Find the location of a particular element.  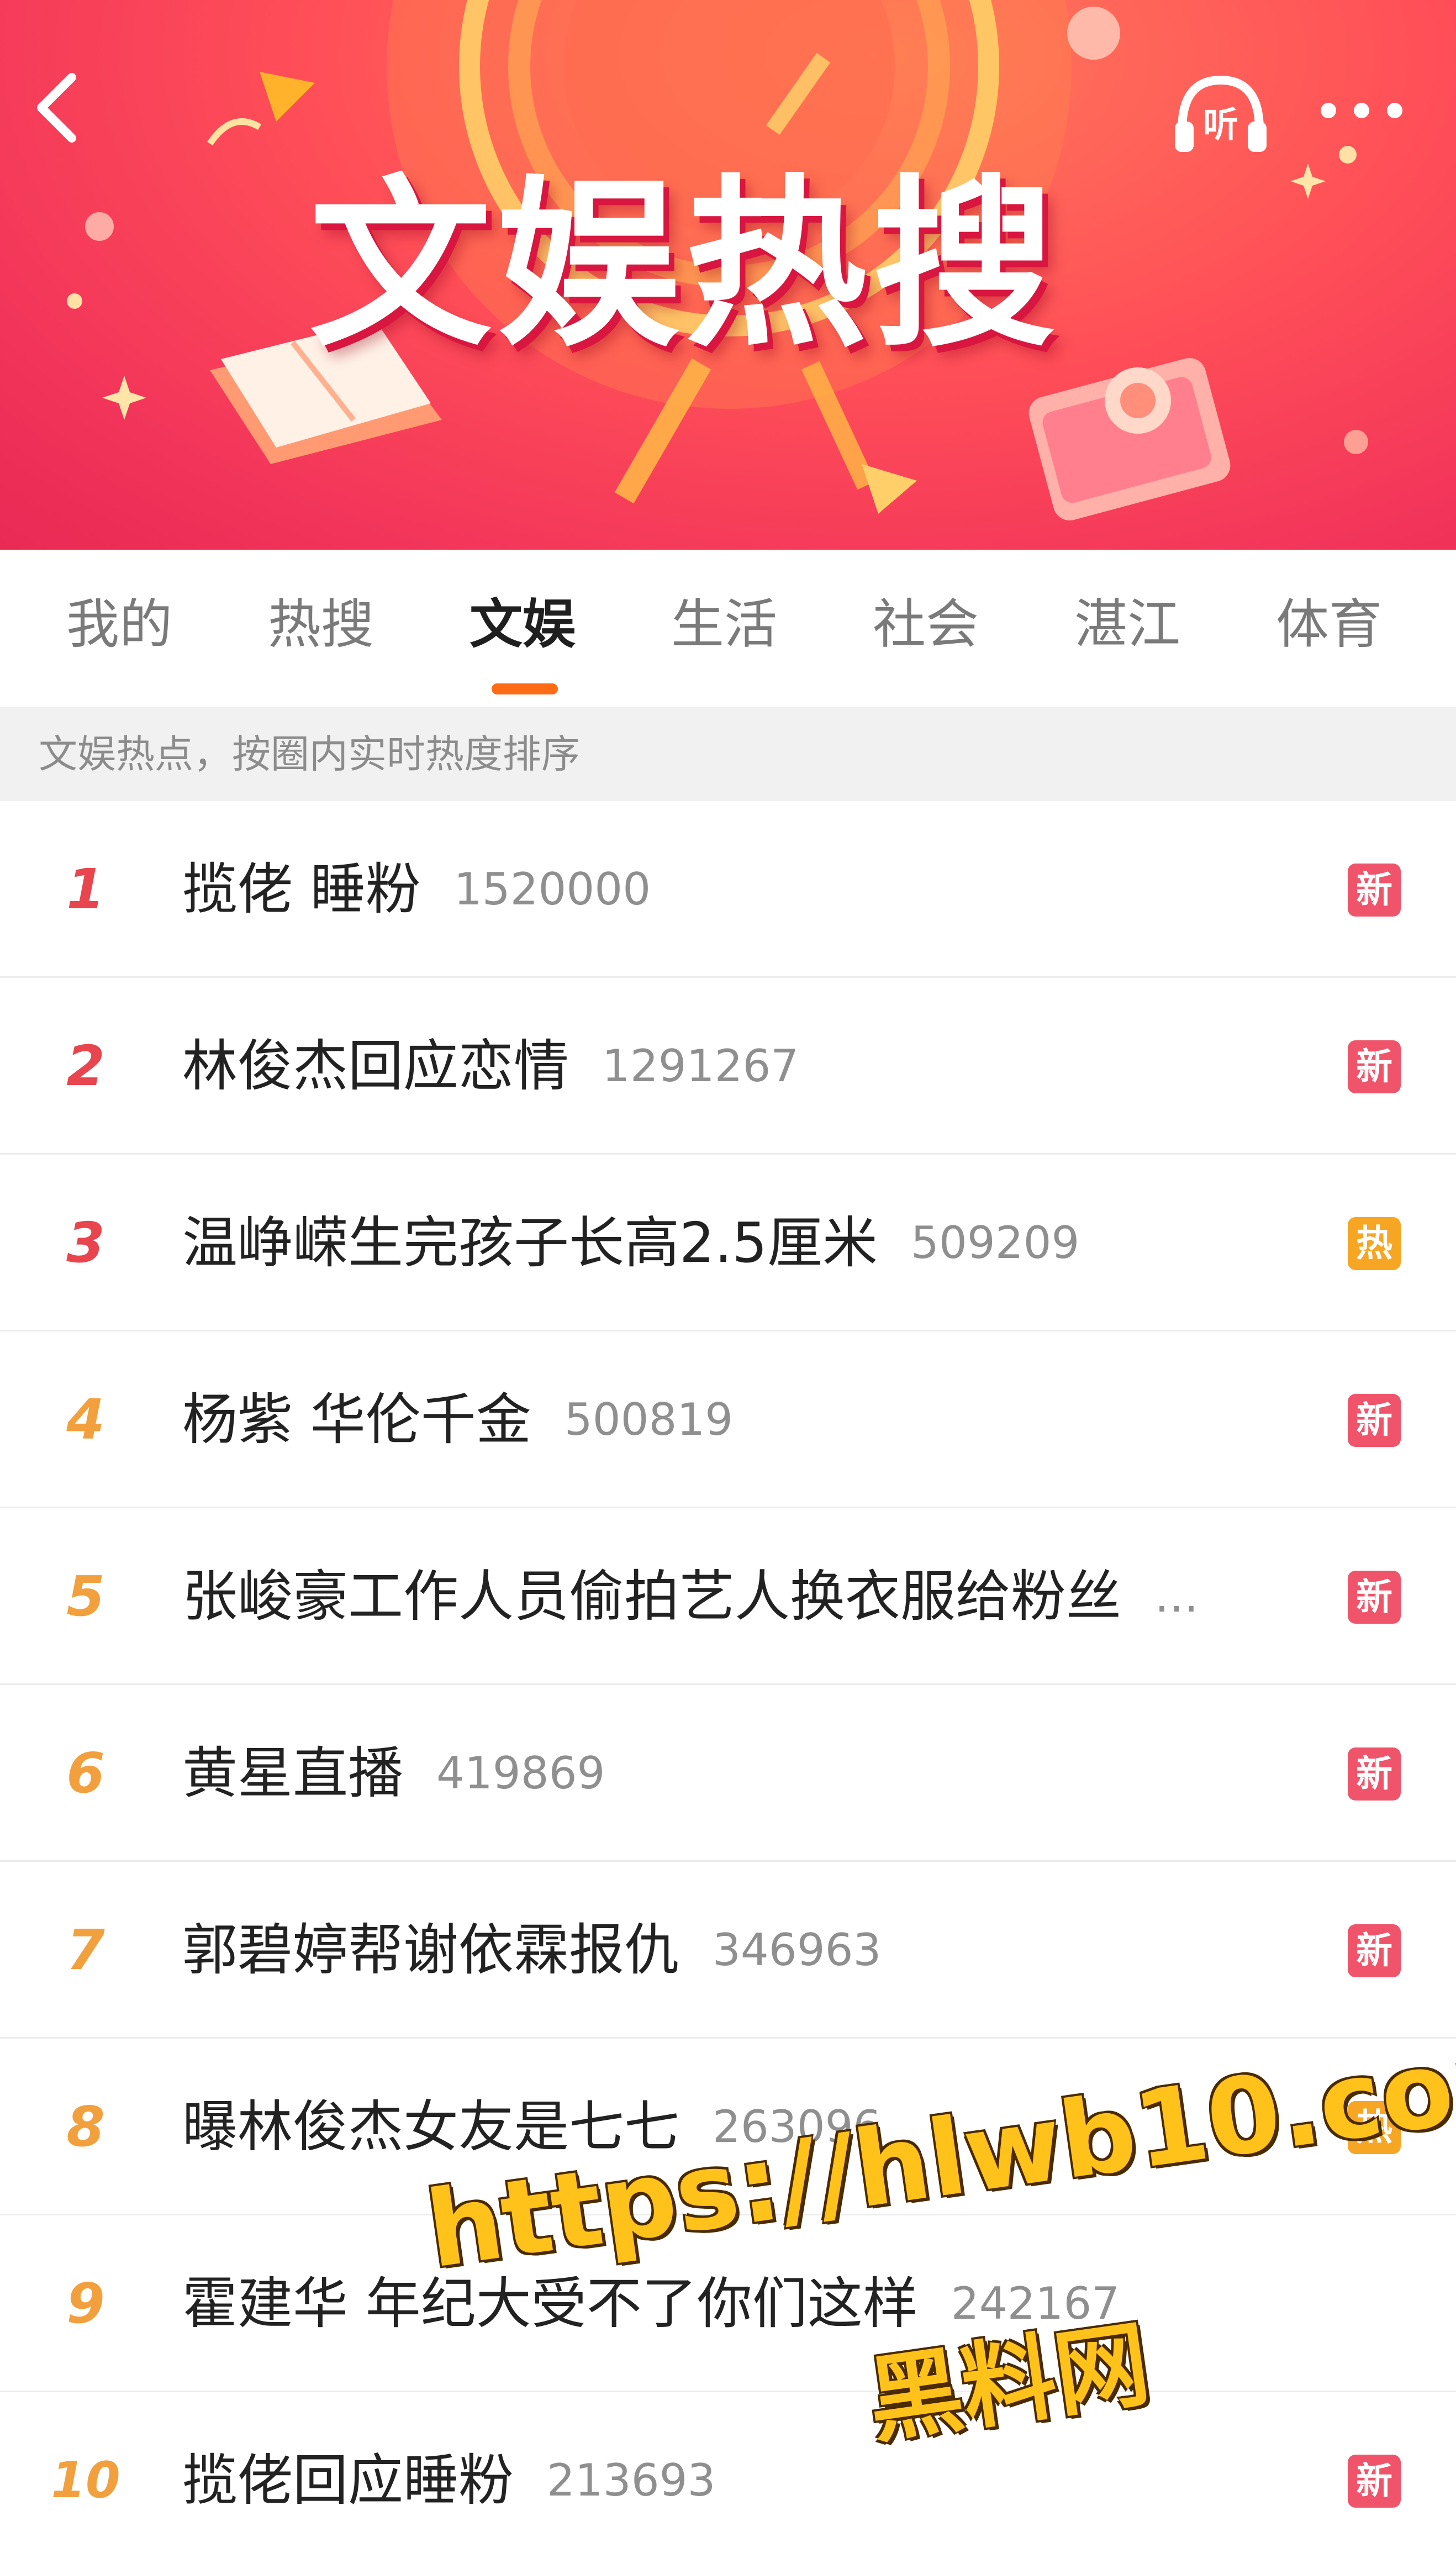

topic: 霍建华 年纪大受不了你们这样 242167 is located at coordinates (651, 2303).